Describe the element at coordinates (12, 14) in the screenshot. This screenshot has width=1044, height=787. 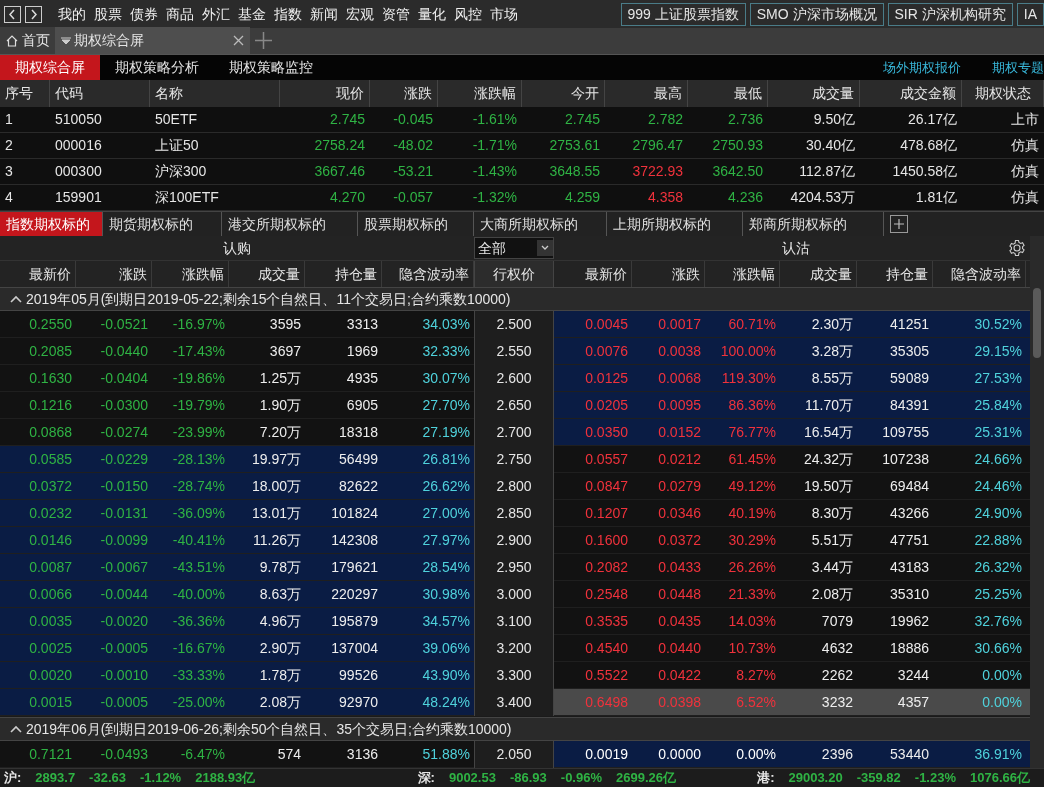
I see `back-icon` at that location.